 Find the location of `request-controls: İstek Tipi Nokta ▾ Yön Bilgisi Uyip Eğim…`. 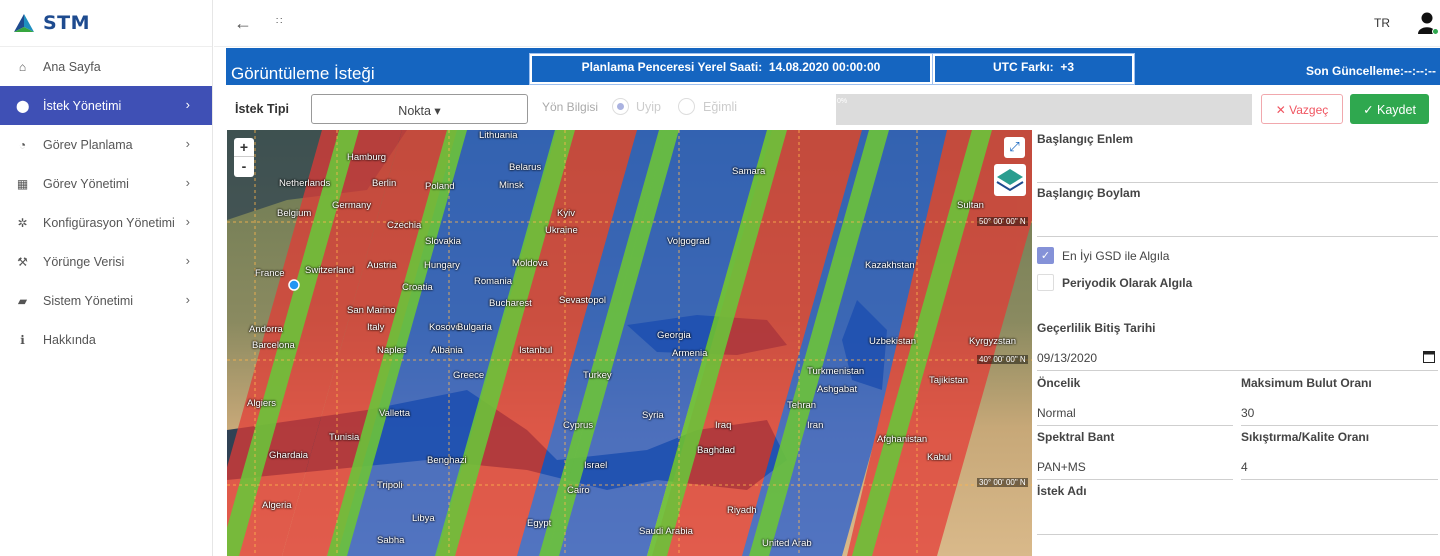

request-controls: İstek Tipi Nokta ▾ Yön Bilgisi Uyip Eğim… is located at coordinates (833, 107).